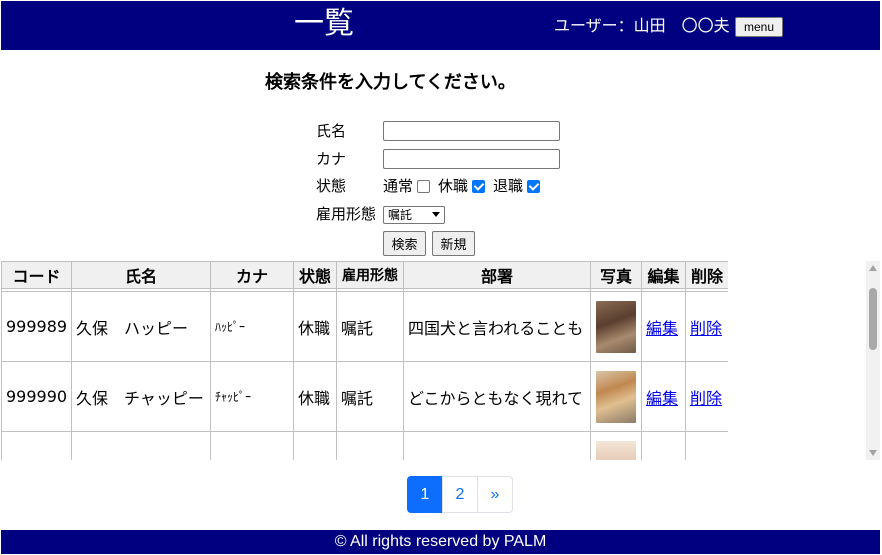 The image size is (882, 555). Describe the element at coordinates (398, 186) in the screenshot. I see `status-normal-label: 通常` at that location.